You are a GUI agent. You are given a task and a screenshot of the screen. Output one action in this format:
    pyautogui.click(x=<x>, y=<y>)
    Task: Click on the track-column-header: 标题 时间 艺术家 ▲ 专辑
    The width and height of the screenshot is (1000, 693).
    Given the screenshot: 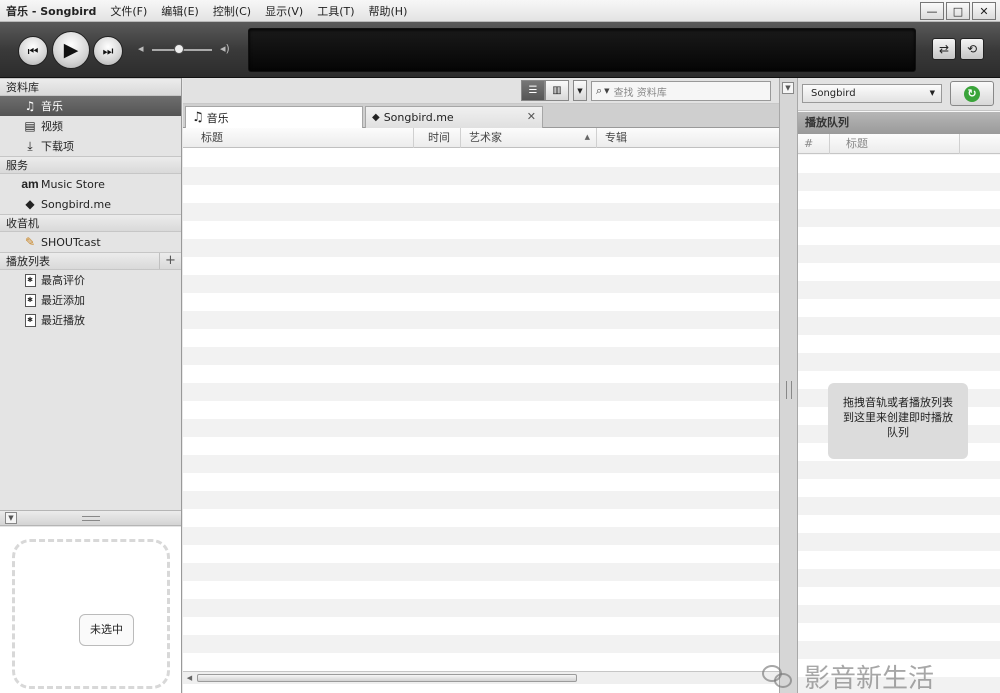 What is the action you would take?
    pyautogui.click(x=481, y=138)
    